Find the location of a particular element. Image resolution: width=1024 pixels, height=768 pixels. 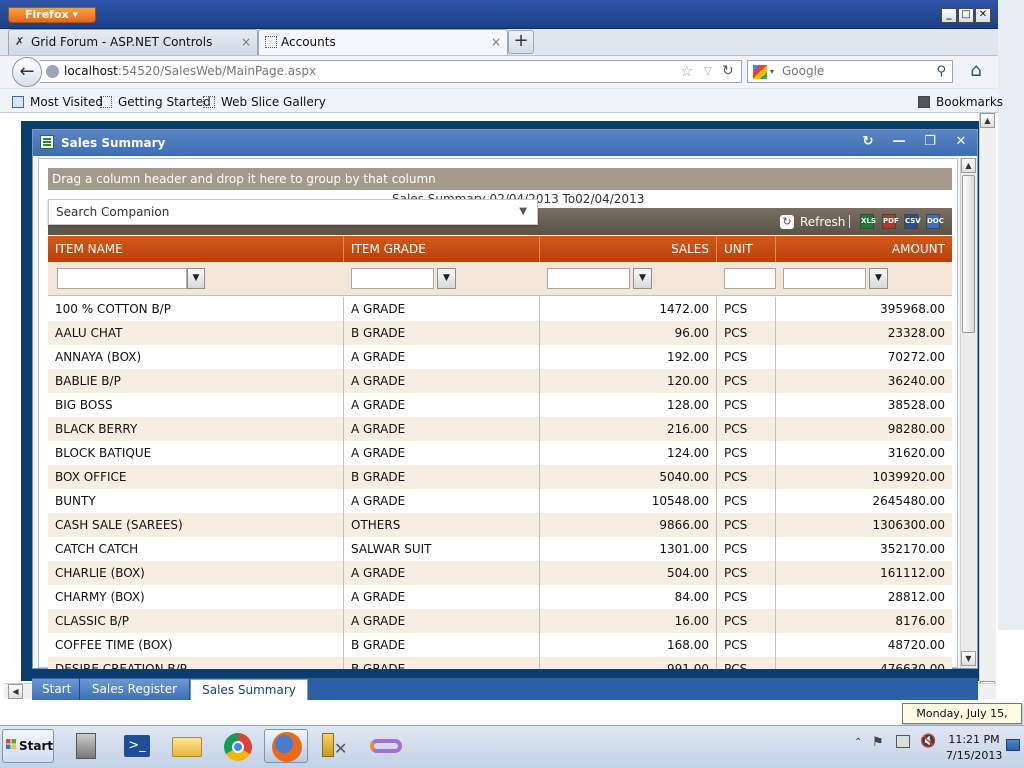

clock-date: 7/15/2013 is located at coordinates (974, 755).